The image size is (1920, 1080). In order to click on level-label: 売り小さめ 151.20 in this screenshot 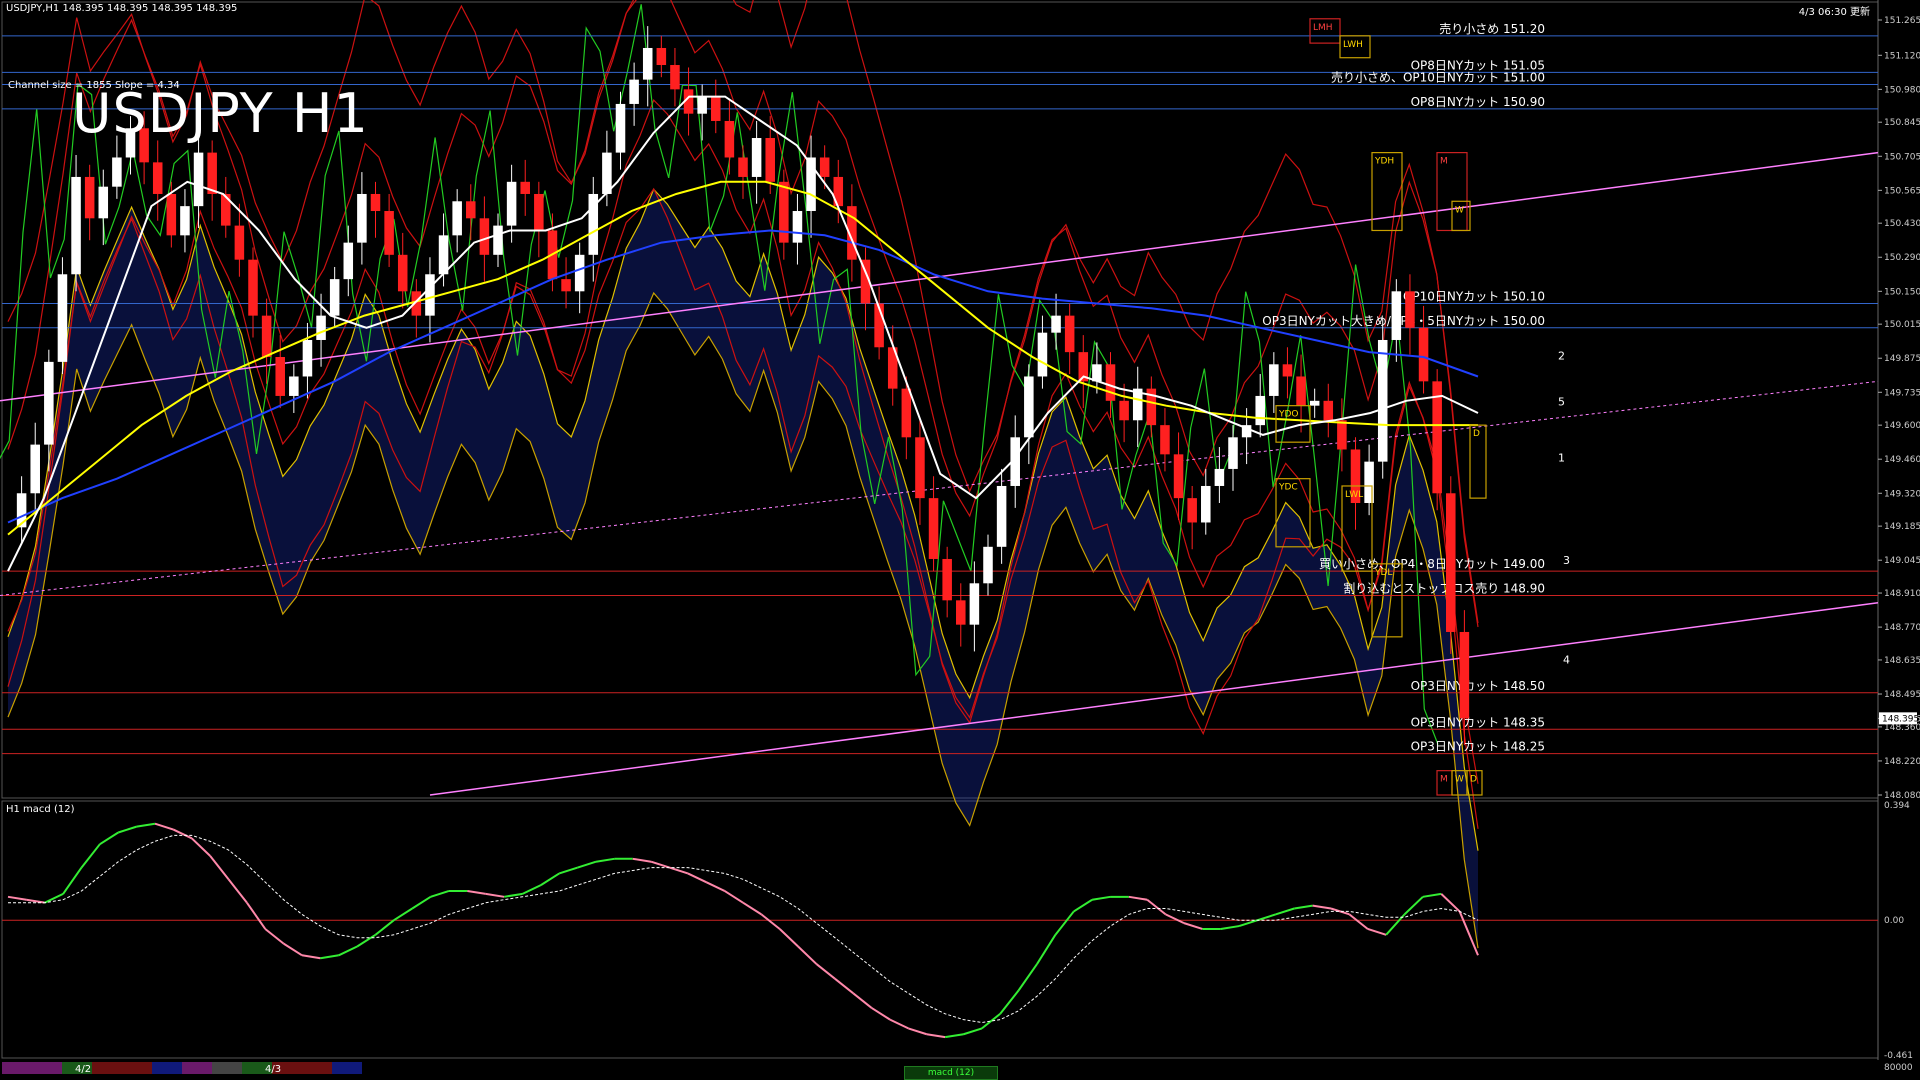, I will do `click(1492, 28)`.